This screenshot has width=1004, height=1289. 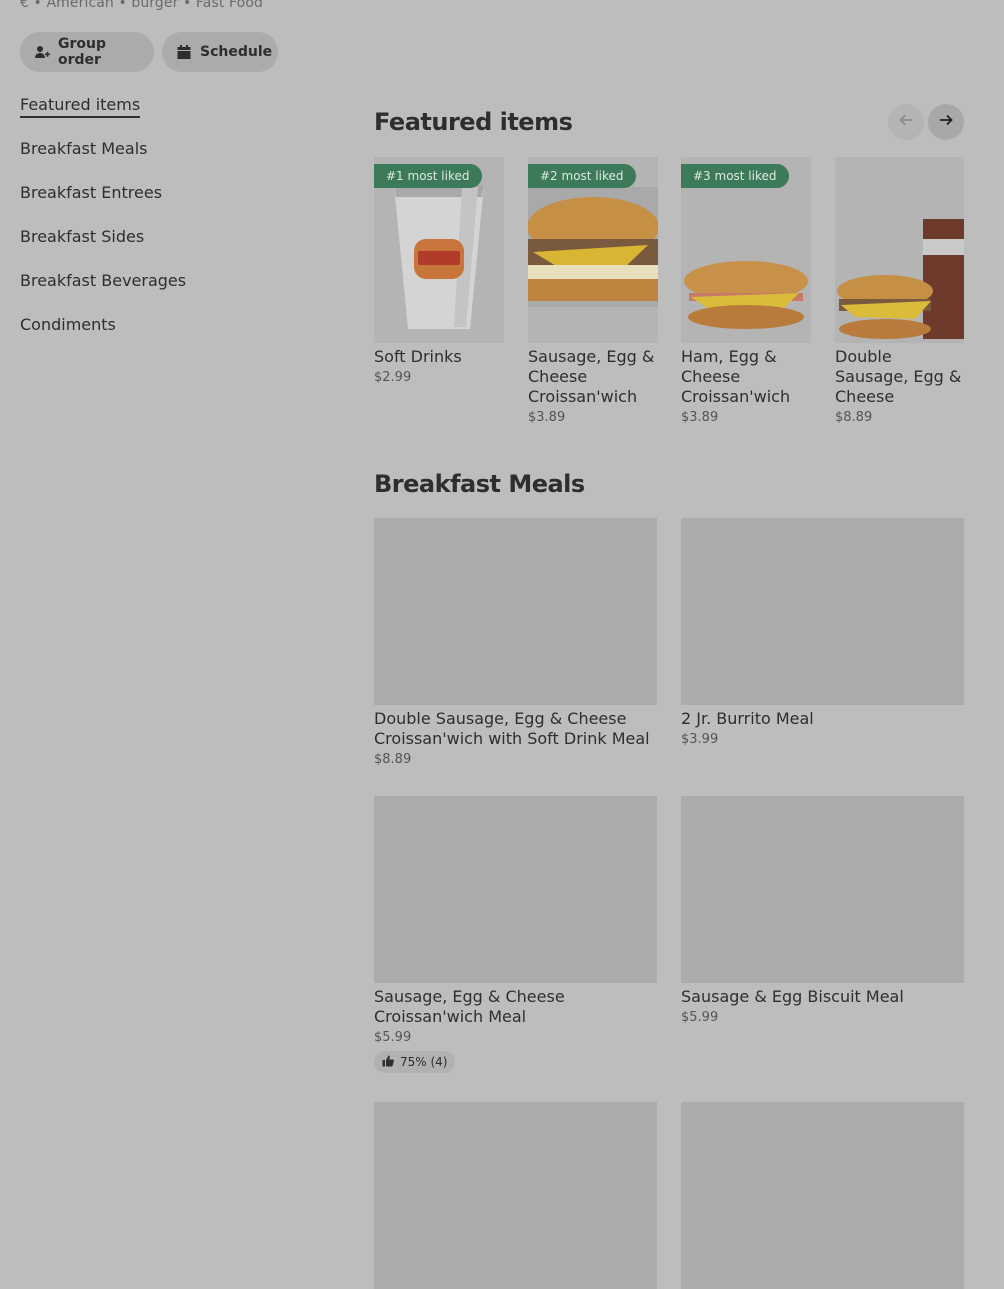 What do you see at coordinates (582, 176) in the screenshot?
I see `popularity-badge: #2 most liked` at bounding box center [582, 176].